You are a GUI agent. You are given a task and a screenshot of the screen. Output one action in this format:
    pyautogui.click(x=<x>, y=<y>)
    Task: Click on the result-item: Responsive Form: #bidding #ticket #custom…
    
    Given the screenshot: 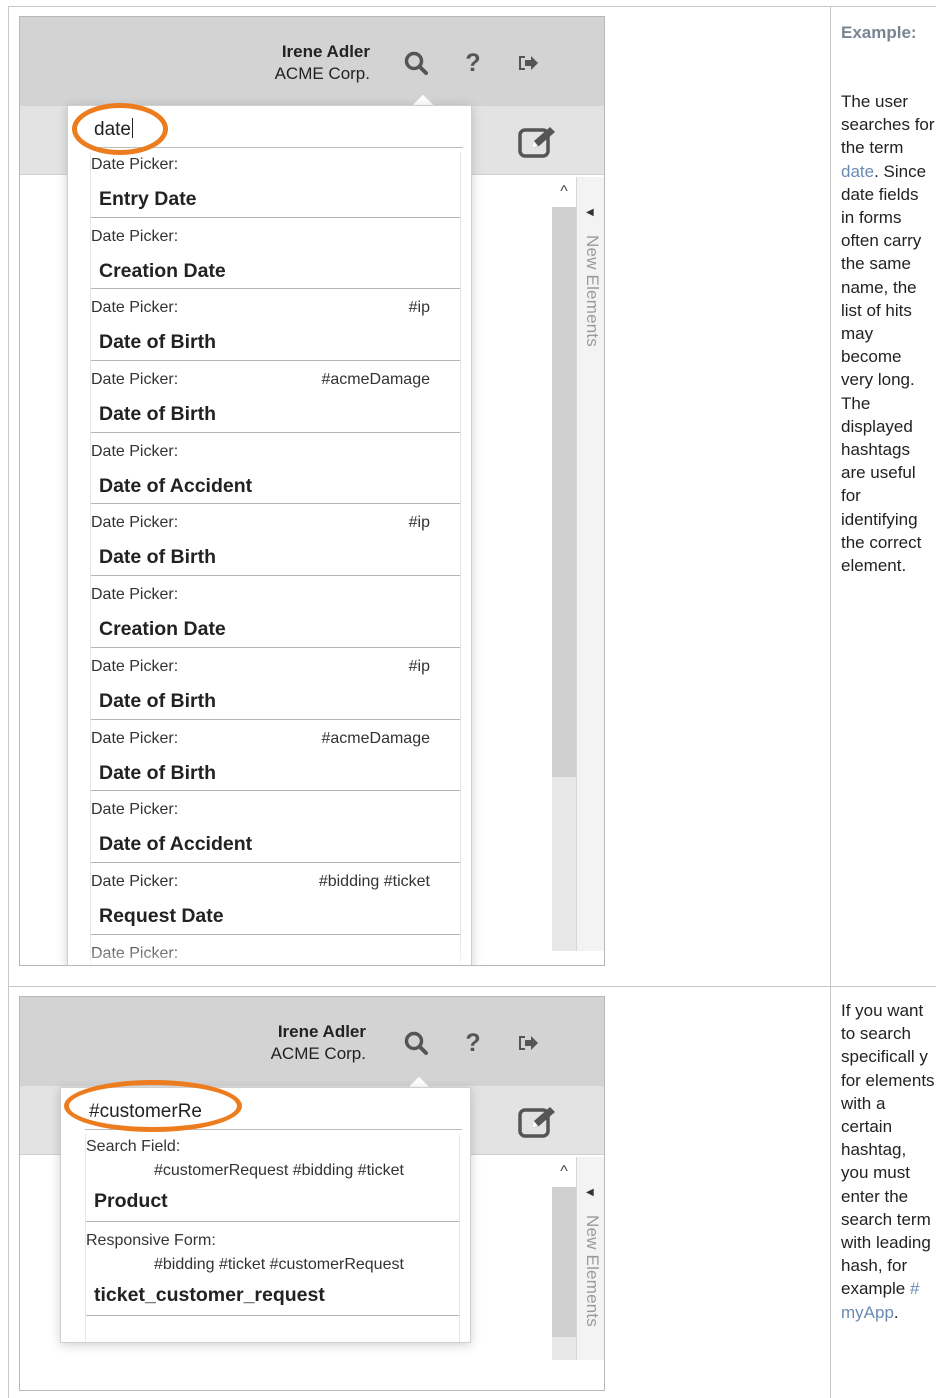 What is the action you would take?
    pyautogui.click(x=272, y=1269)
    